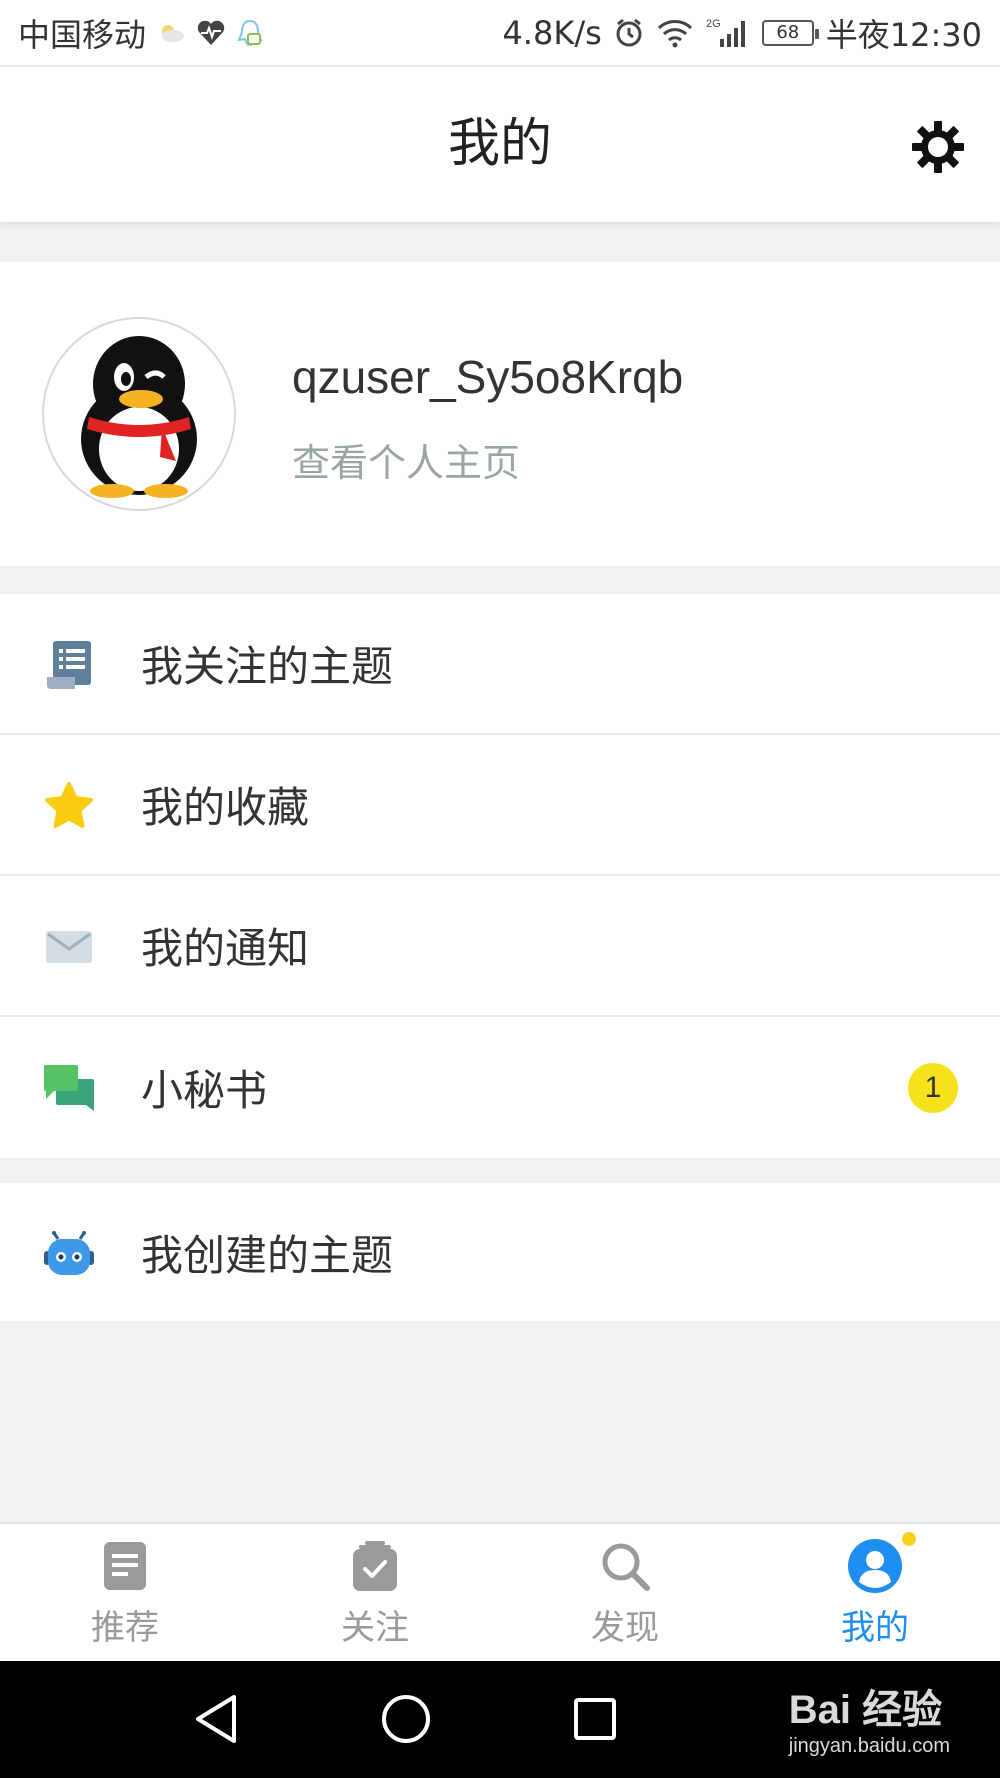 The width and height of the screenshot is (1000, 1778). I want to click on recents-square-icon, so click(595, 1719).